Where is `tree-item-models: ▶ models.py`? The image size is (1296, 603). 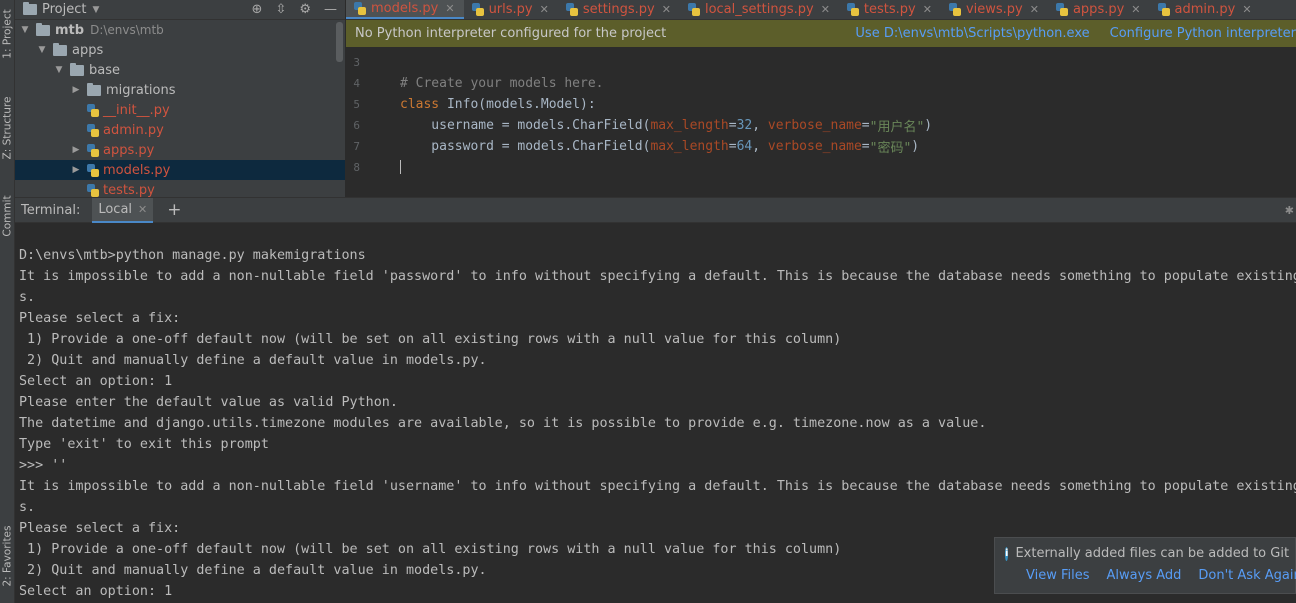
tree-item-models: ▶ models.py is located at coordinates (180, 170).